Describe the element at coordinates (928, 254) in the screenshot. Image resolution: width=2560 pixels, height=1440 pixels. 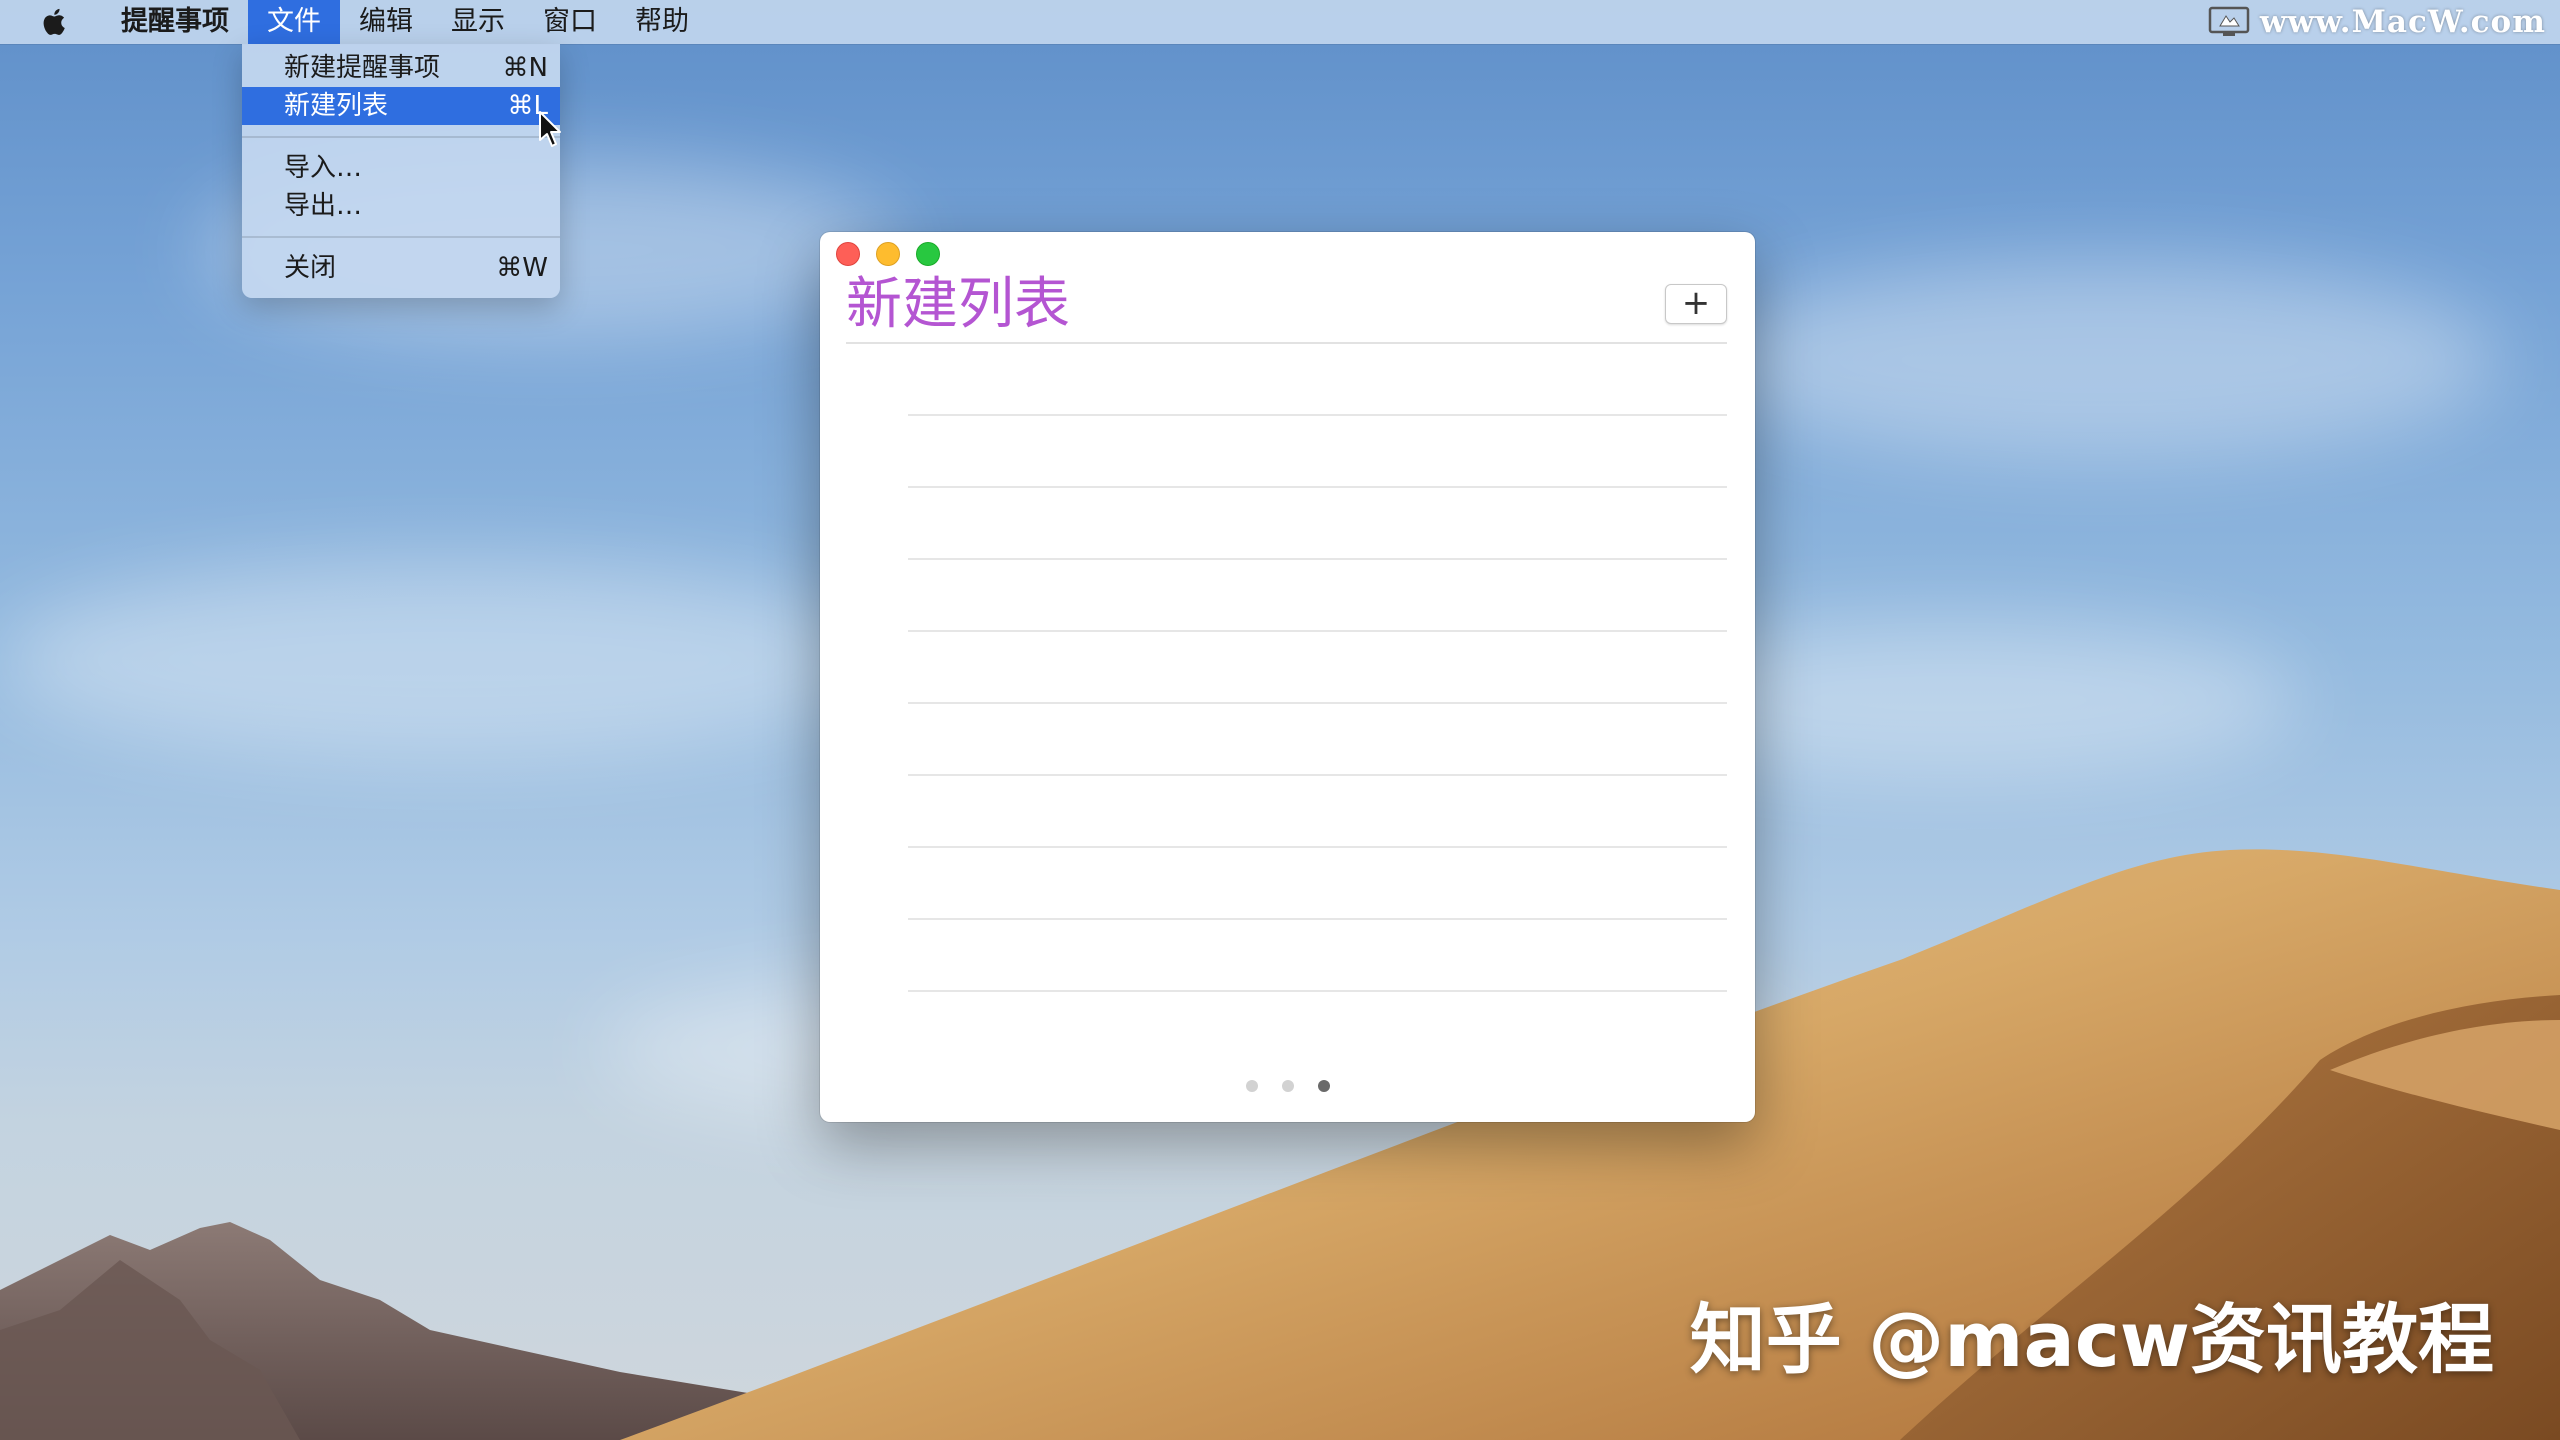
I see `zoom-window-button` at that location.